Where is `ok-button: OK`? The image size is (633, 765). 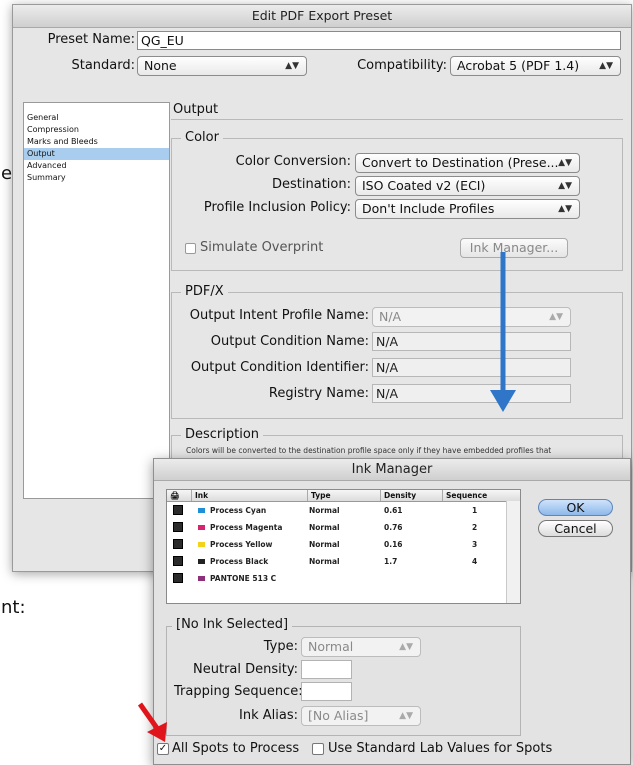 ok-button: OK is located at coordinates (575, 507).